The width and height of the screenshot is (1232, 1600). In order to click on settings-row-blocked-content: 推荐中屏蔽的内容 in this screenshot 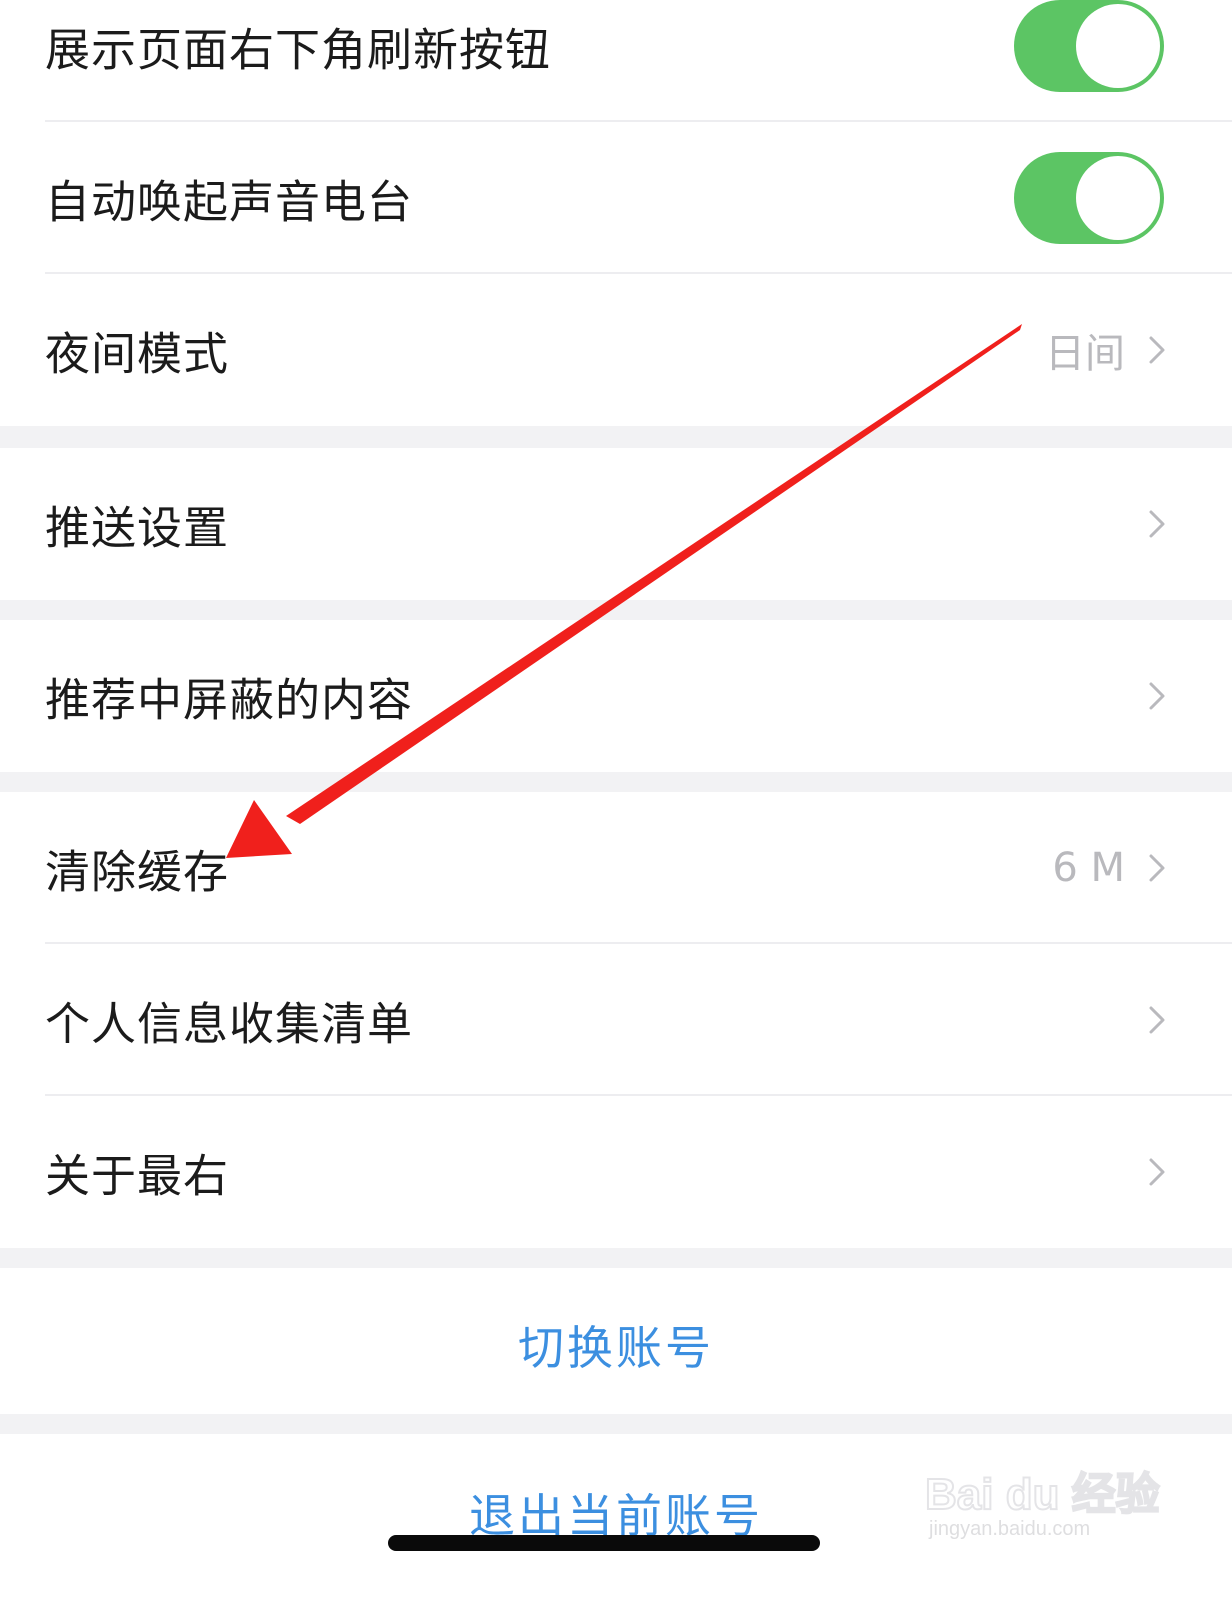, I will do `click(616, 696)`.